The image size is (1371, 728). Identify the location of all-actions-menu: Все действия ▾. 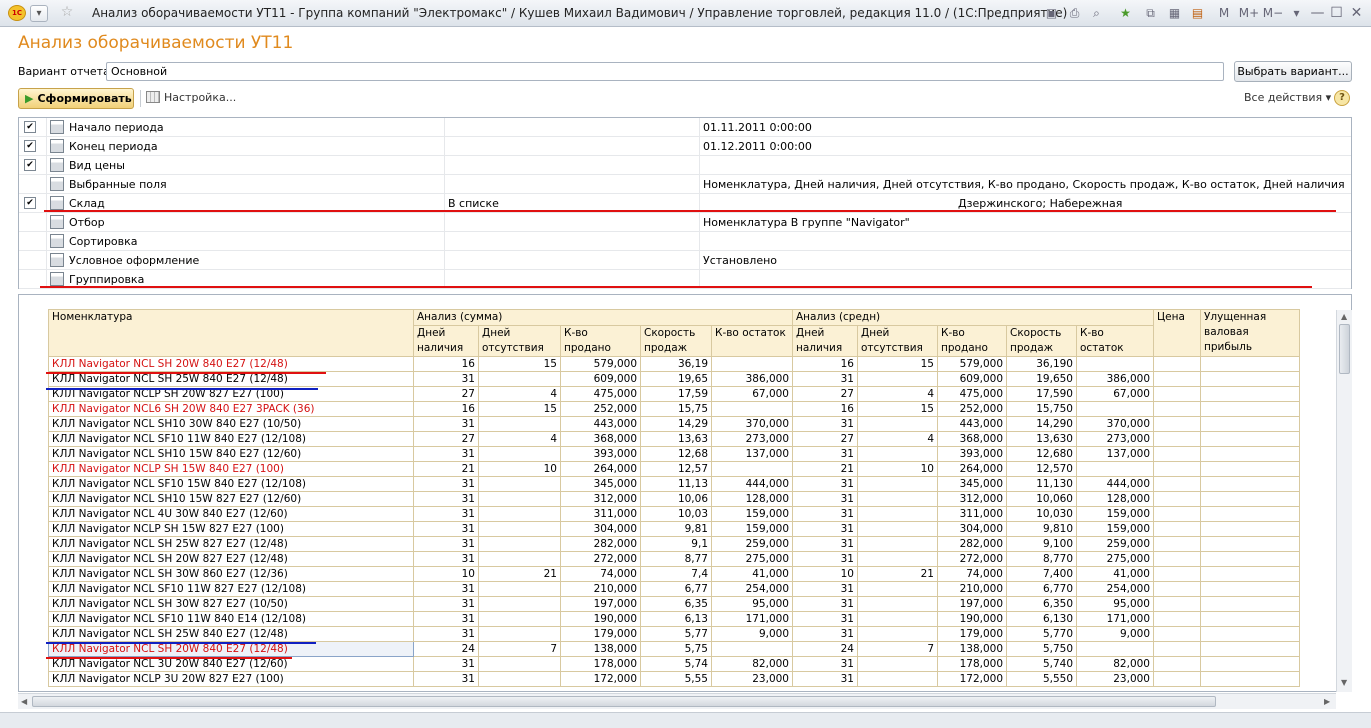
(1287, 97).